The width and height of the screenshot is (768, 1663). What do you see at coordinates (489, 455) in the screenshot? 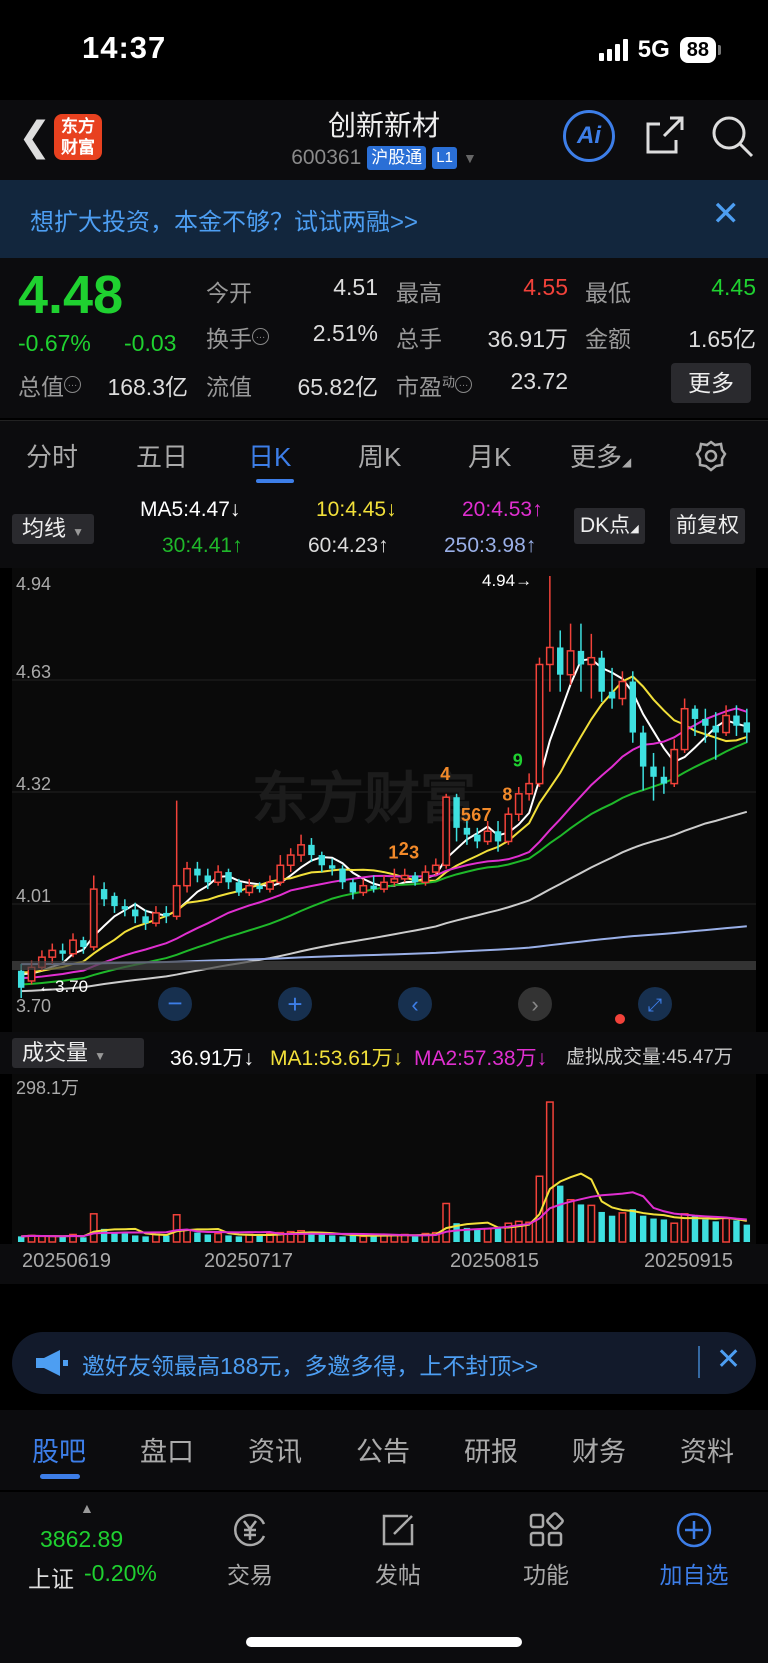
I see `tab-monthly-k: 月K` at bounding box center [489, 455].